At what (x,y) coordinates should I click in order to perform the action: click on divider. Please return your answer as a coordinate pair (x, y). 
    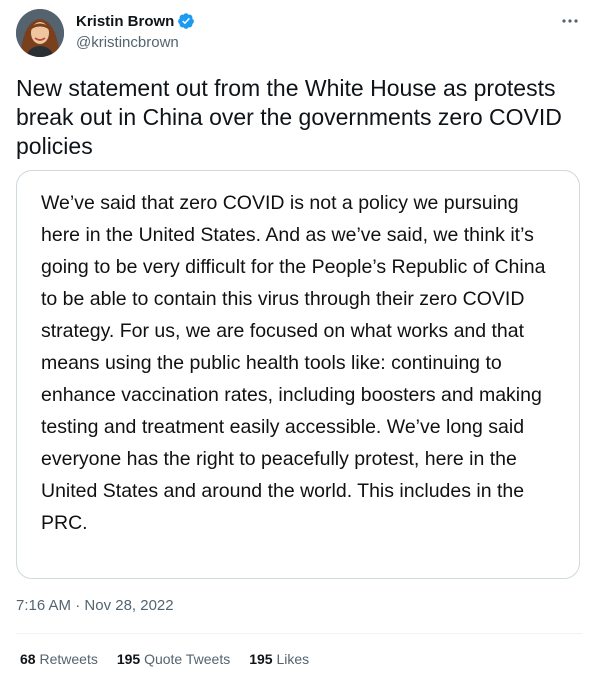
    Looking at the image, I should click on (299, 633).